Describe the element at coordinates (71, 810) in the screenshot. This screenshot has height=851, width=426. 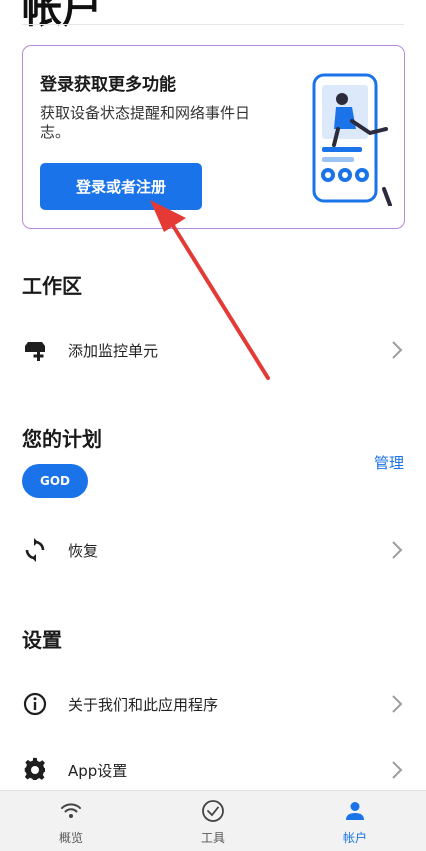
I see `wifi-icon` at that location.